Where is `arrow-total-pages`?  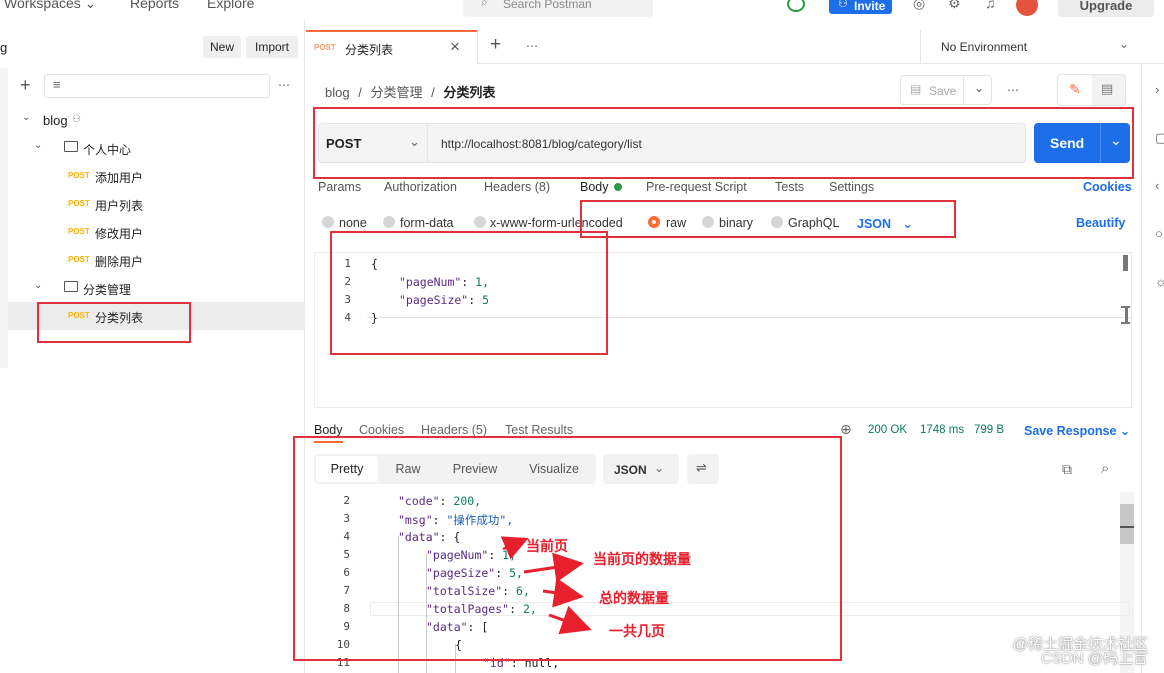 arrow-total-pages is located at coordinates (570, 620).